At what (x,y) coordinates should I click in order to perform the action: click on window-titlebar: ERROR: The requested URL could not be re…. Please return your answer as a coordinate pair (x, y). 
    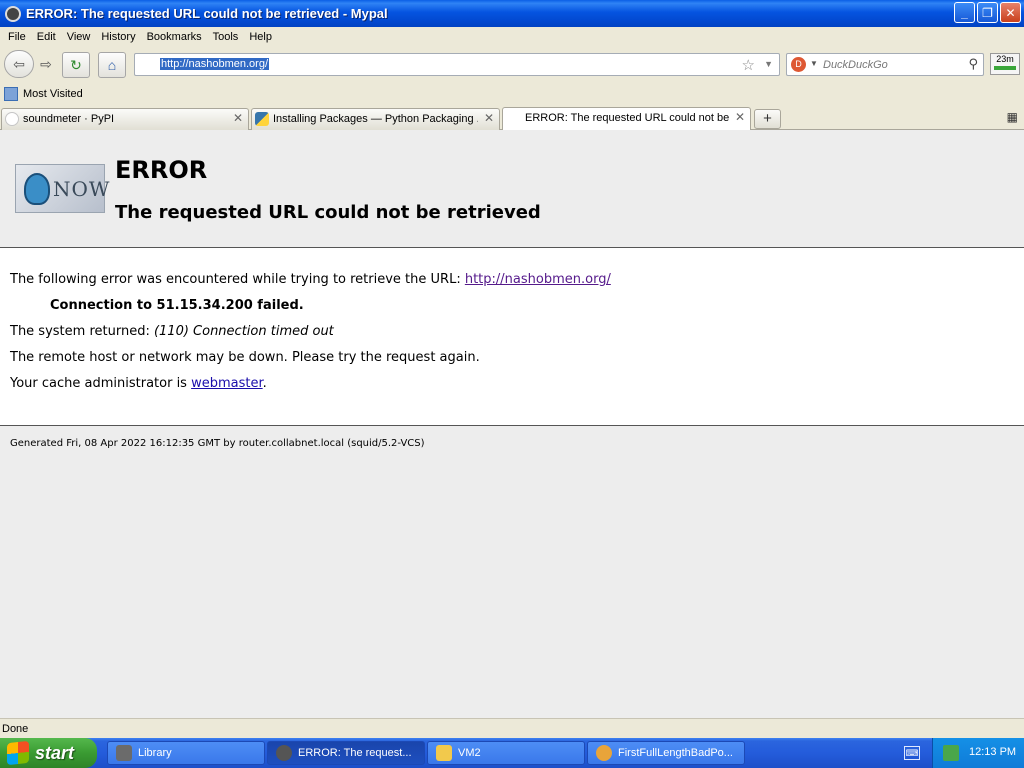
    Looking at the image, I should click on (512, 13).